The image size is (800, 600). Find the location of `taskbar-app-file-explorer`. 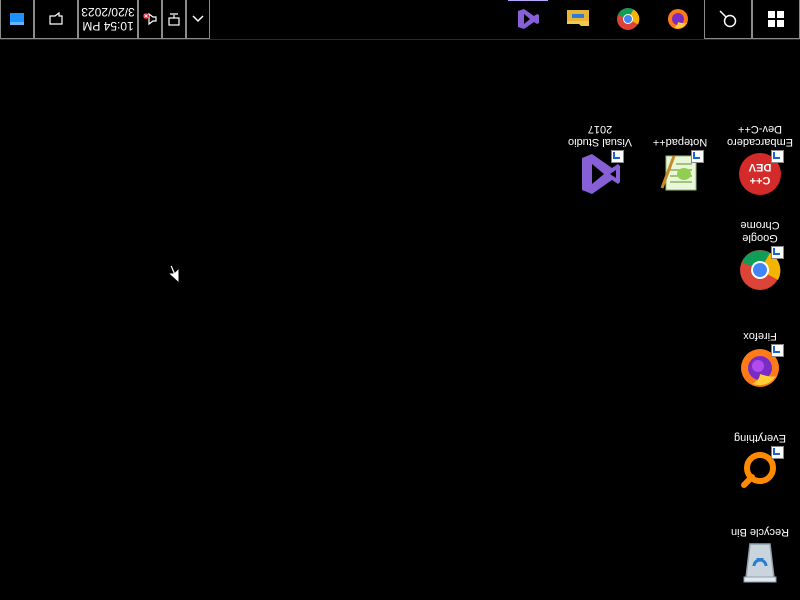

taskbar-app-file-explorer is located at coordinates (578, 19).